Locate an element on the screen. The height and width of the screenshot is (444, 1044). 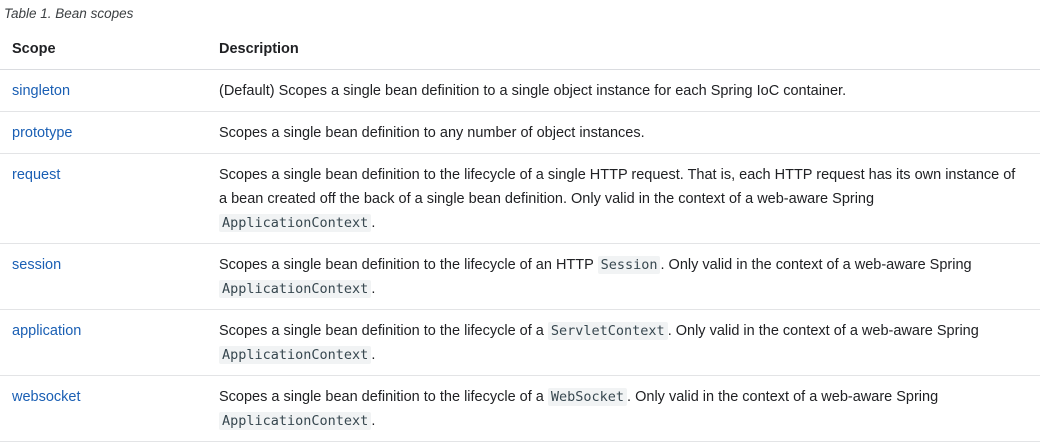
scope-link-singleton: singleton is located at coordinates (41, 91).